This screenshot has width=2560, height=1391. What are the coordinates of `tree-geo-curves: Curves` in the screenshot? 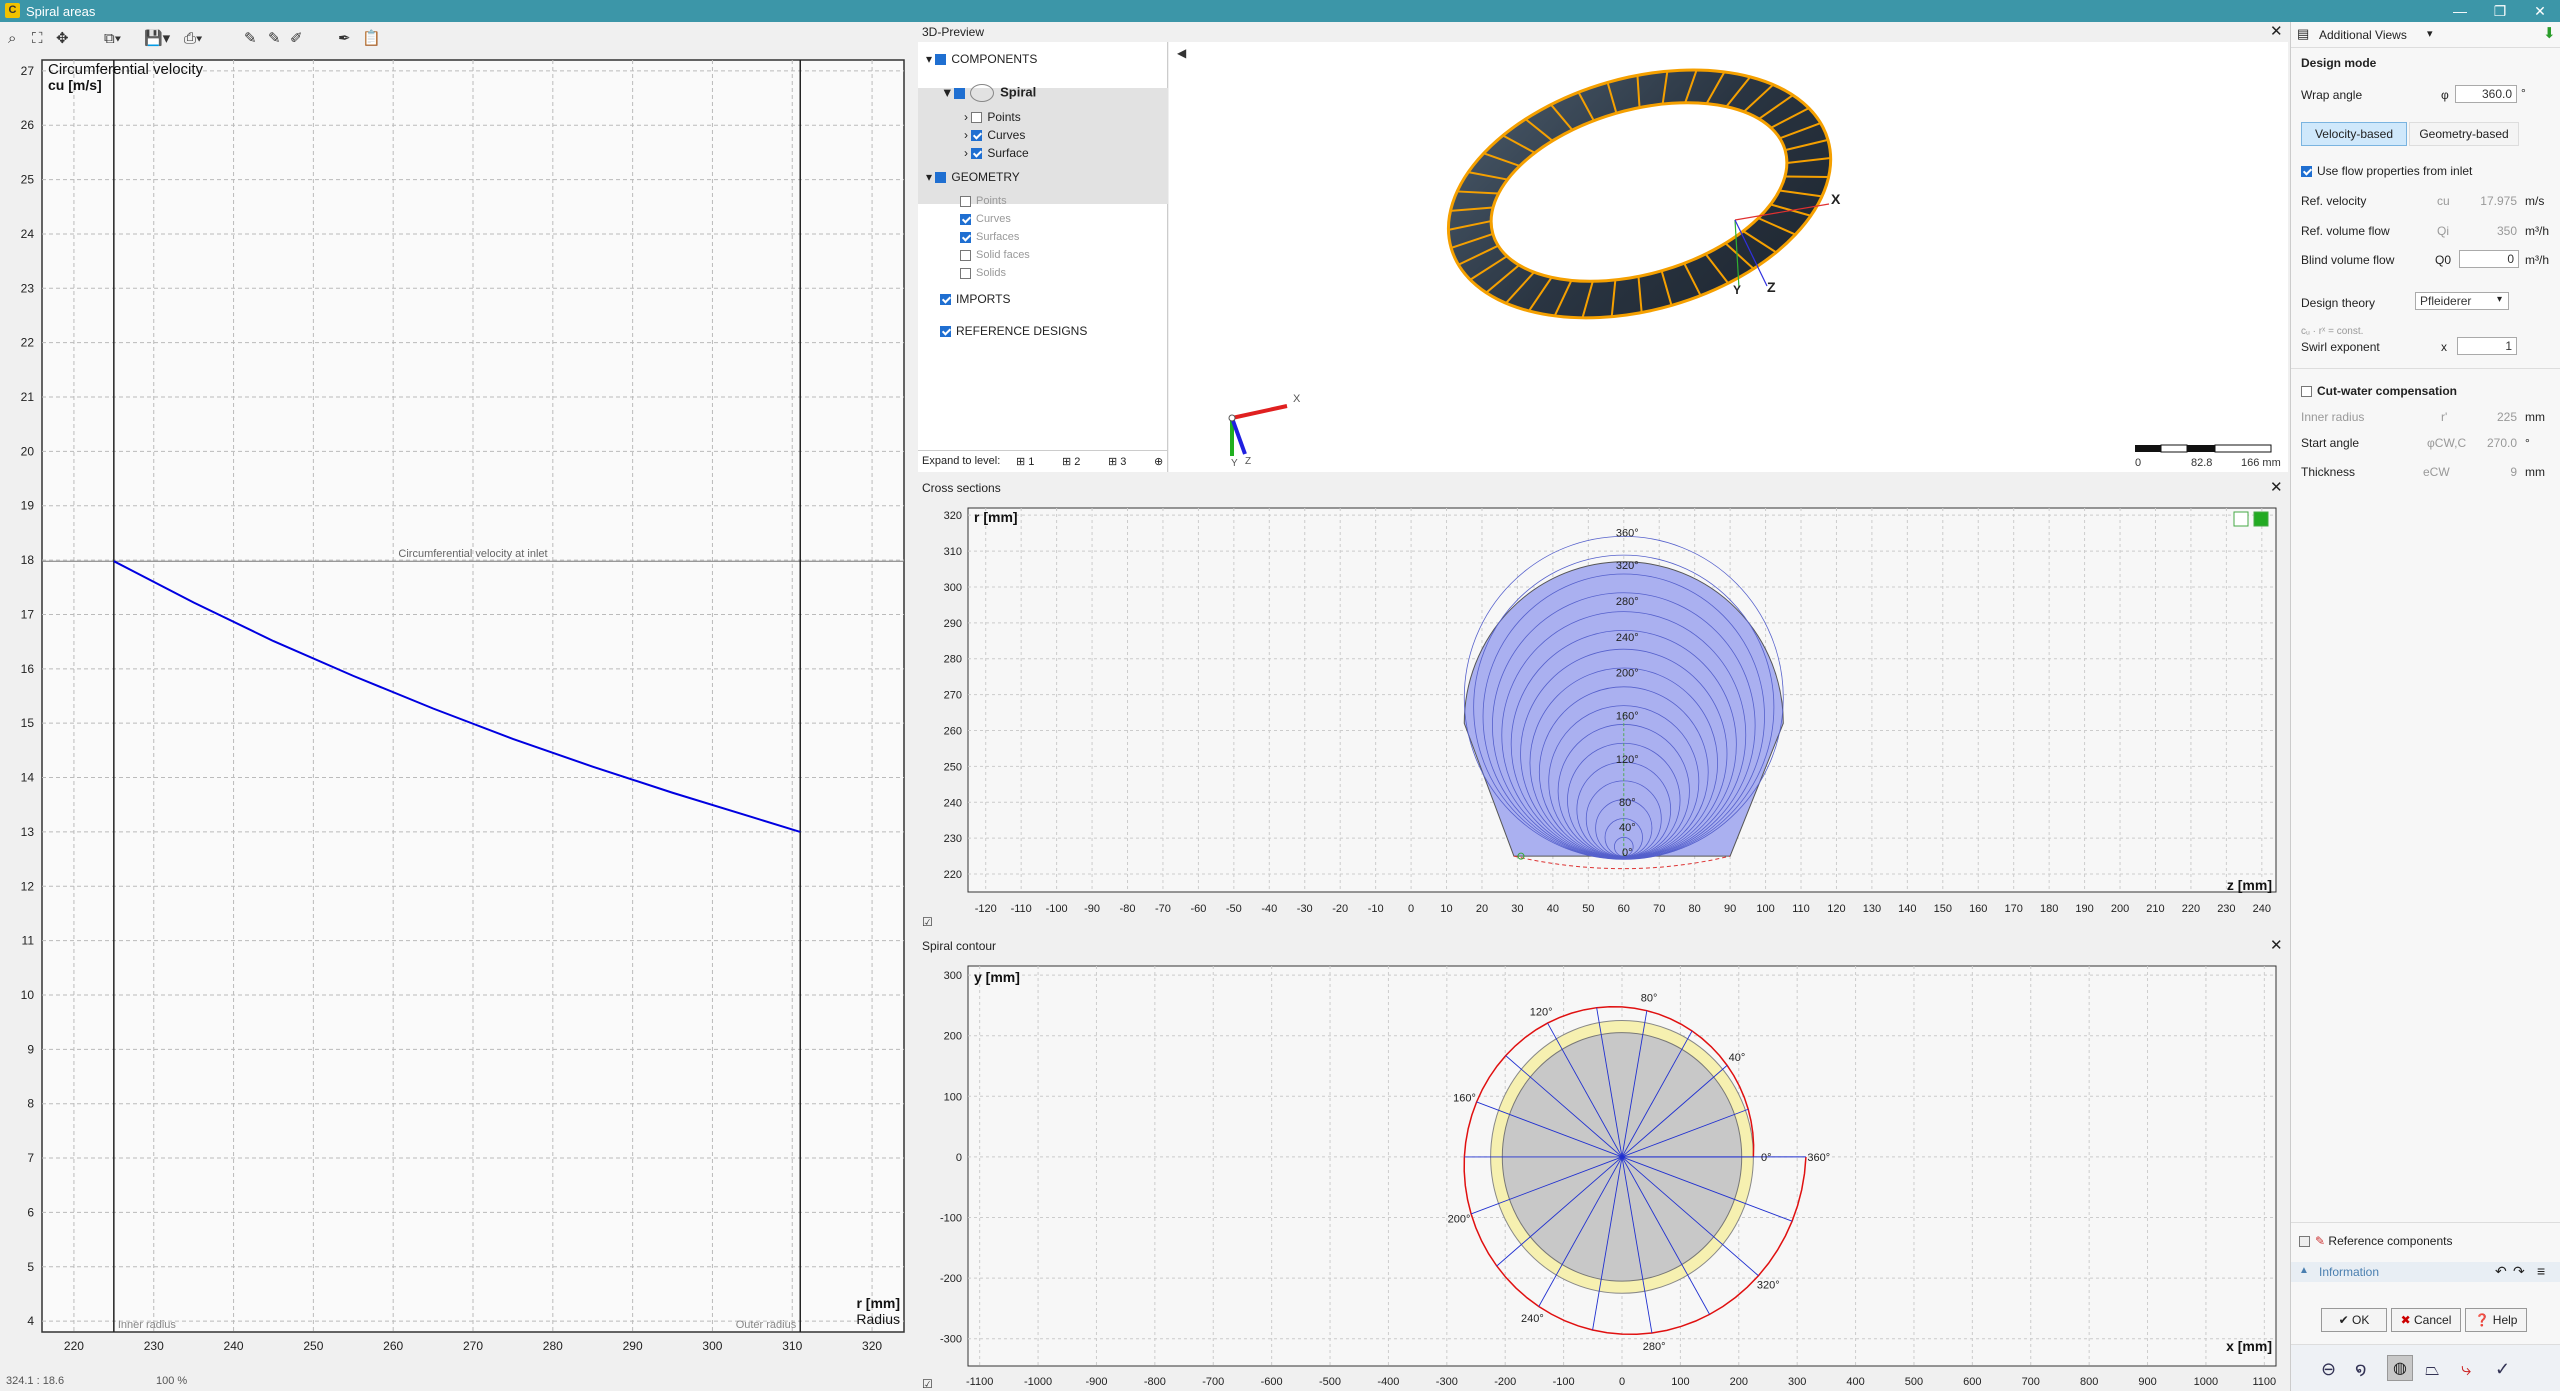 It's located at (985, 219).